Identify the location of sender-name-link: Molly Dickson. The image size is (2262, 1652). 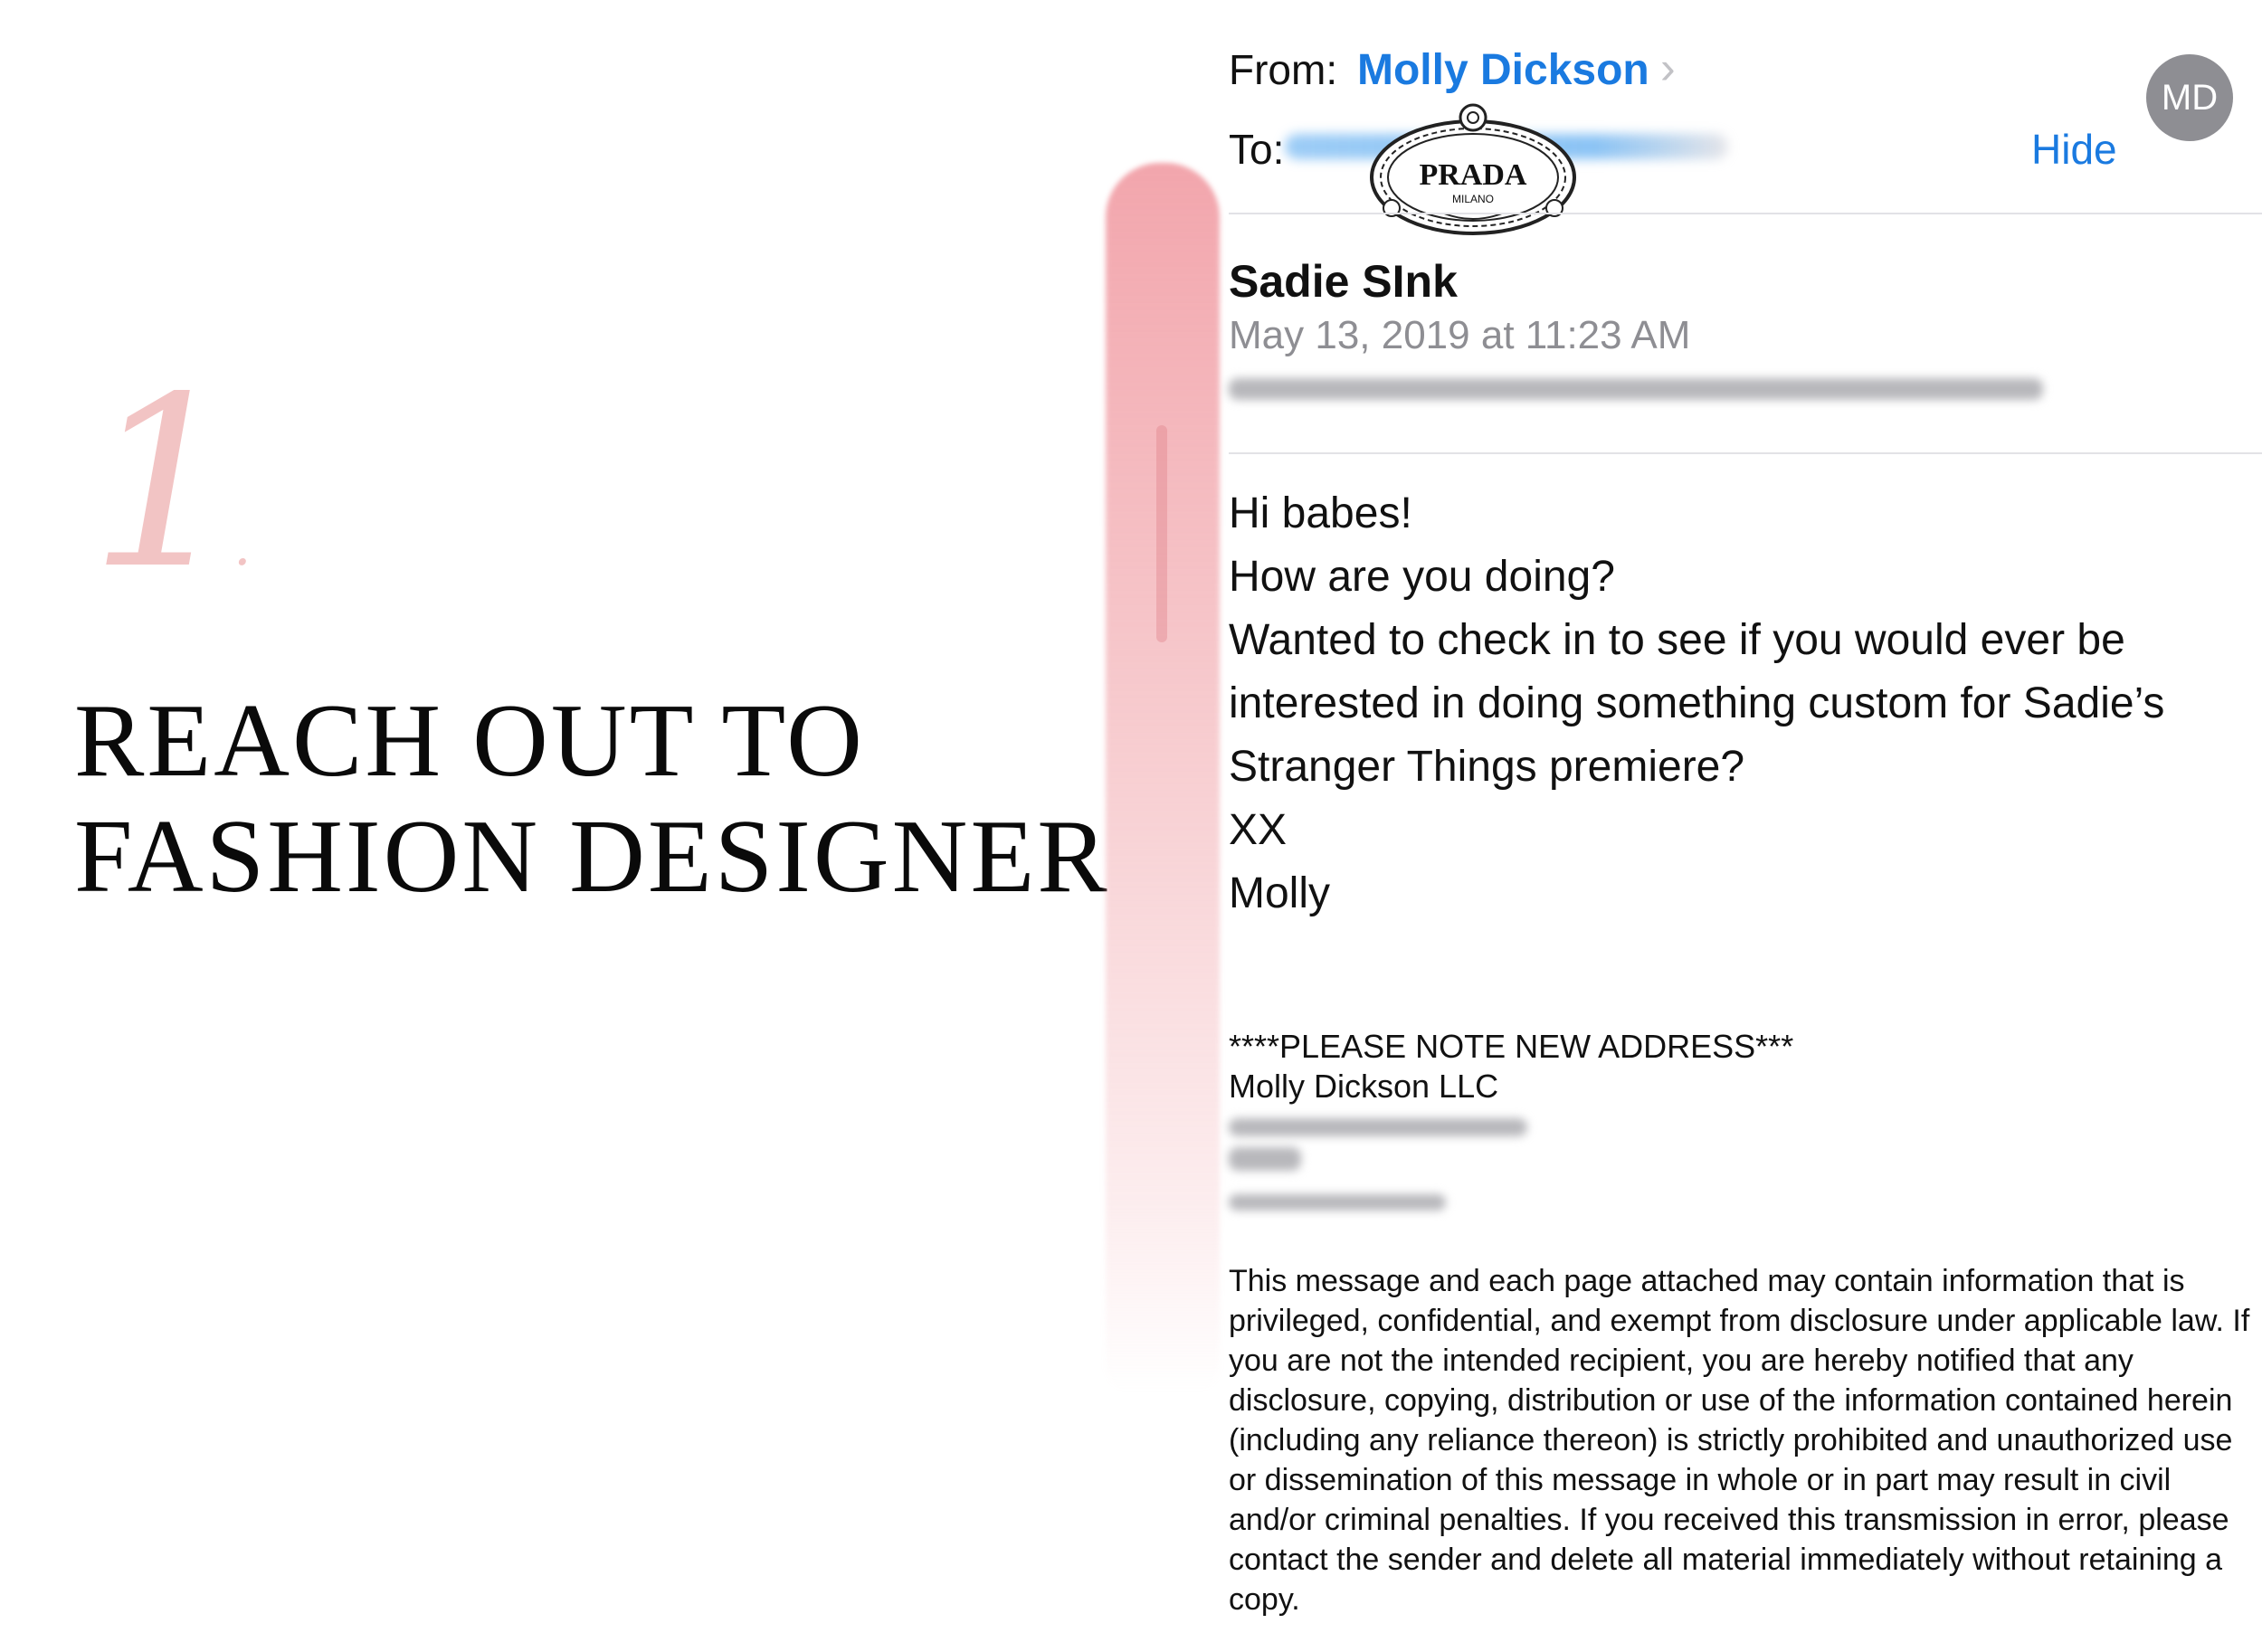
(1503, 70).